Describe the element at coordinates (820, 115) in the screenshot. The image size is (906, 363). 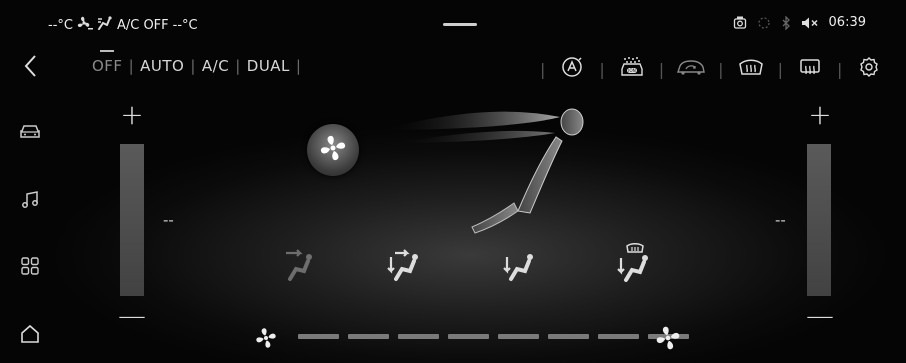
I see `right-temp-increase-button: +` at that location.